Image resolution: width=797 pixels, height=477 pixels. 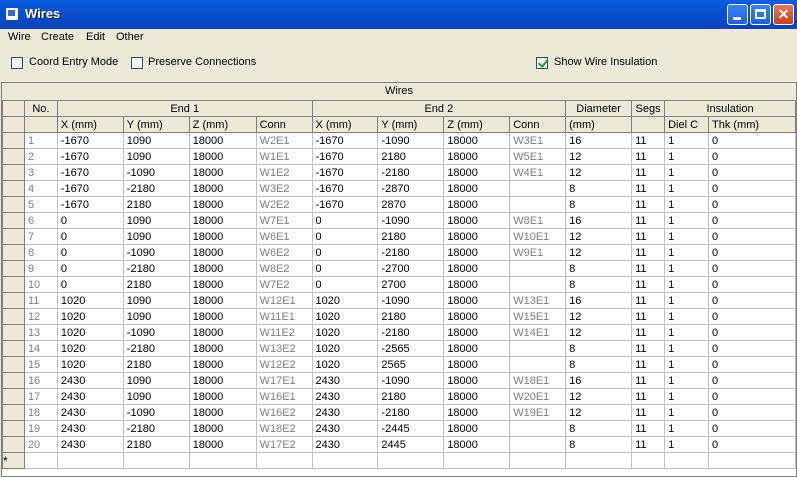 I want to click on cell-diameter: 16, so click(x=599, y=380).